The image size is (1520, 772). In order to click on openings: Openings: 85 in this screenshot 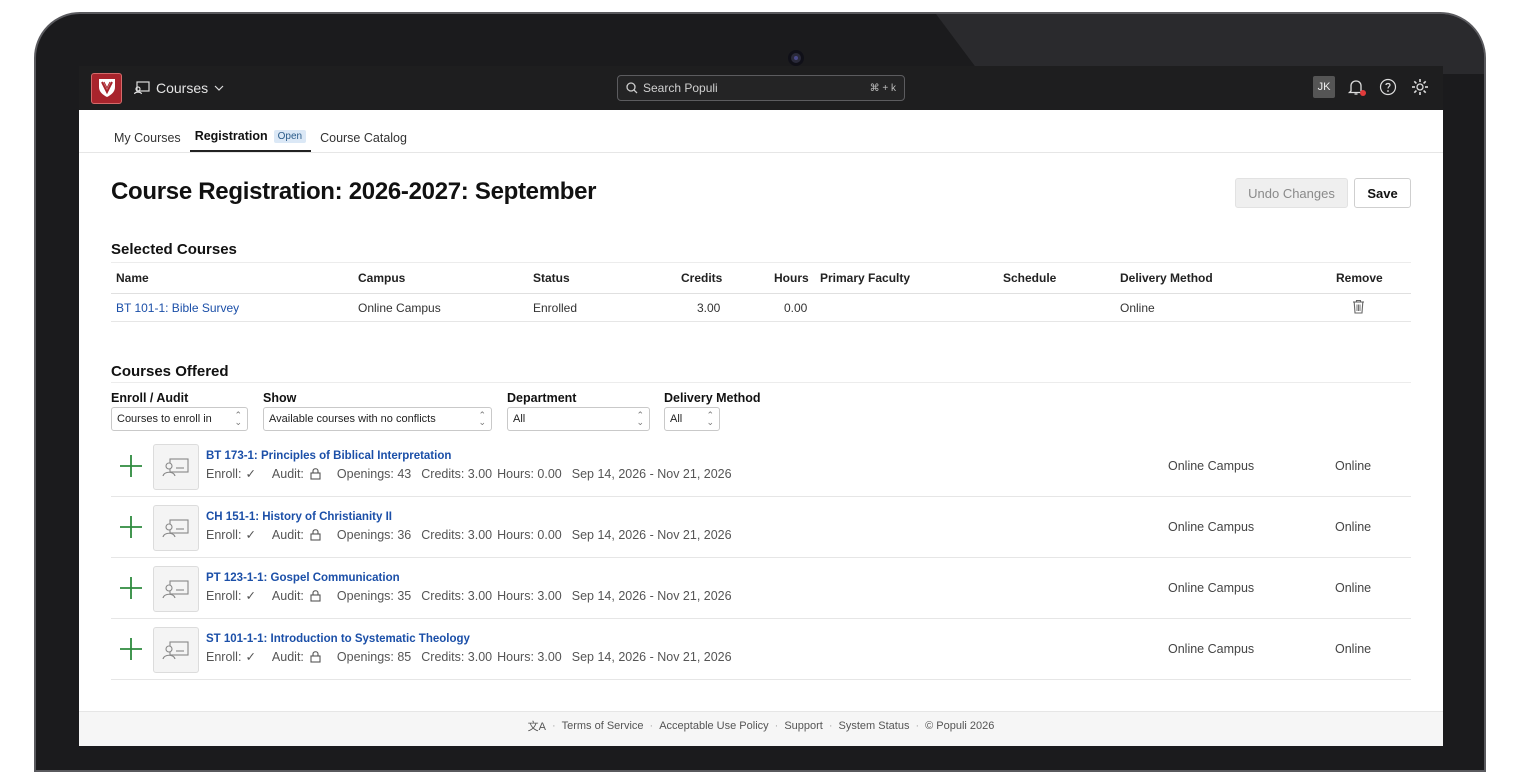, I will do `click(374, 656)`.